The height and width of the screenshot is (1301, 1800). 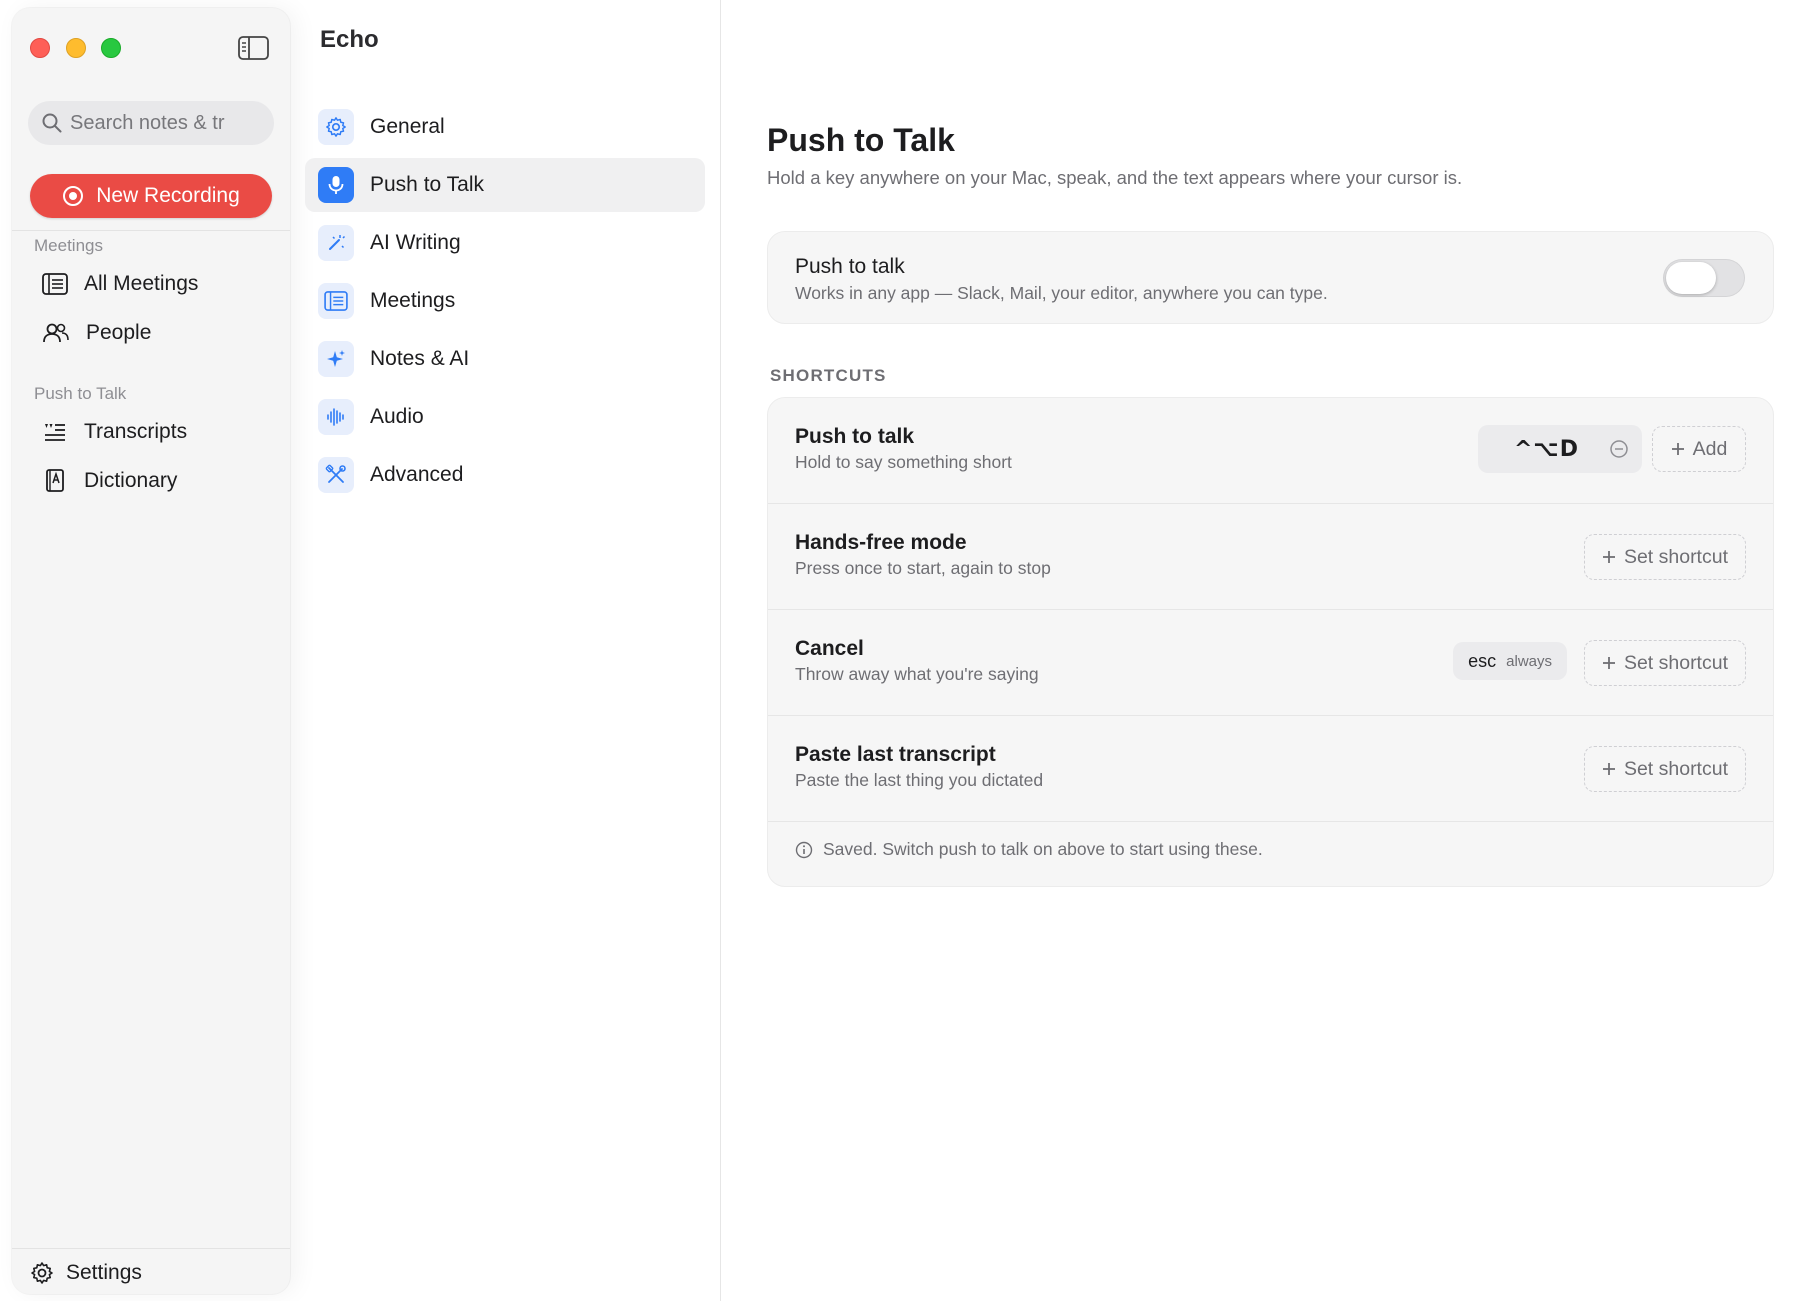 I want to click on push-to-talk-switch, so click(x=1704, y=278).